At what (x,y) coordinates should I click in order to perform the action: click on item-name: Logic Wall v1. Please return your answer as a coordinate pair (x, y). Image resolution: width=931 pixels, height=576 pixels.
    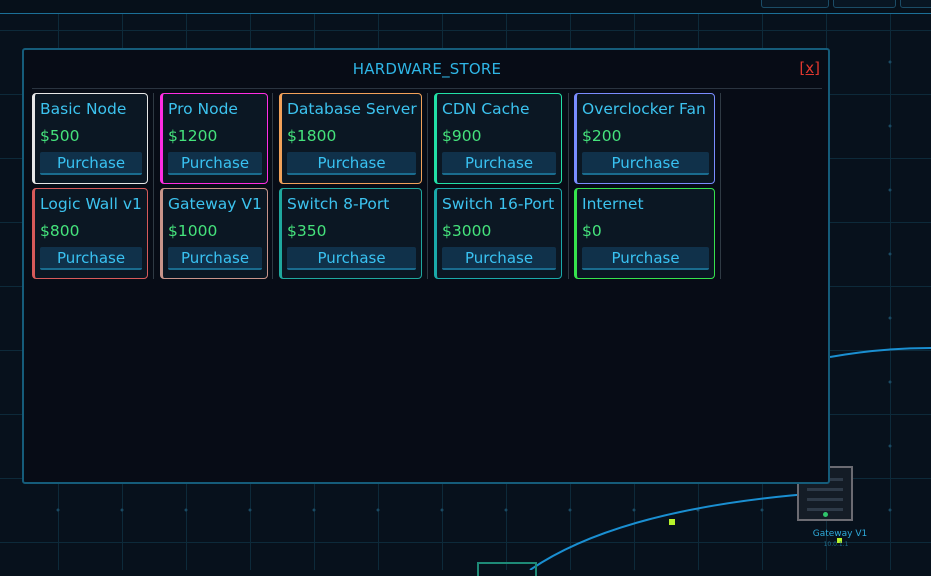
    Looking at the image, I should click on (91, 204).